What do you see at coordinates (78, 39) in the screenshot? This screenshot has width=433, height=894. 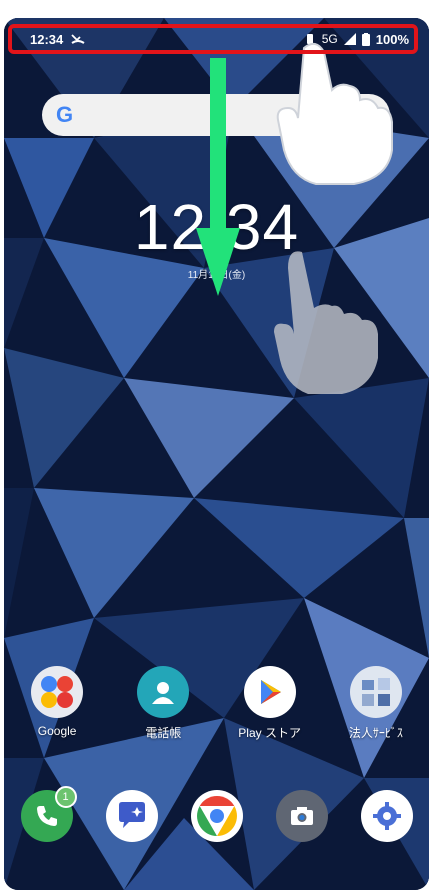 I see `missed-call-icon` at bounding box center [78, 39].